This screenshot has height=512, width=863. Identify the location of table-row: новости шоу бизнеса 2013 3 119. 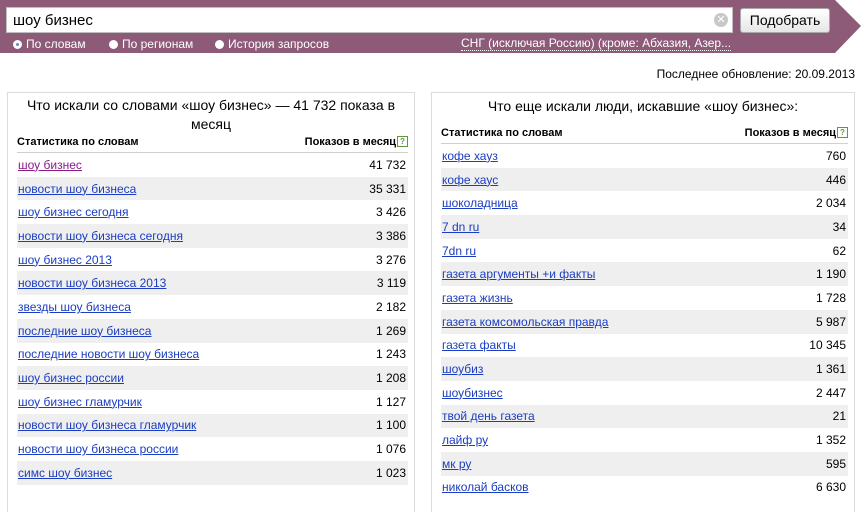
(212, 283).